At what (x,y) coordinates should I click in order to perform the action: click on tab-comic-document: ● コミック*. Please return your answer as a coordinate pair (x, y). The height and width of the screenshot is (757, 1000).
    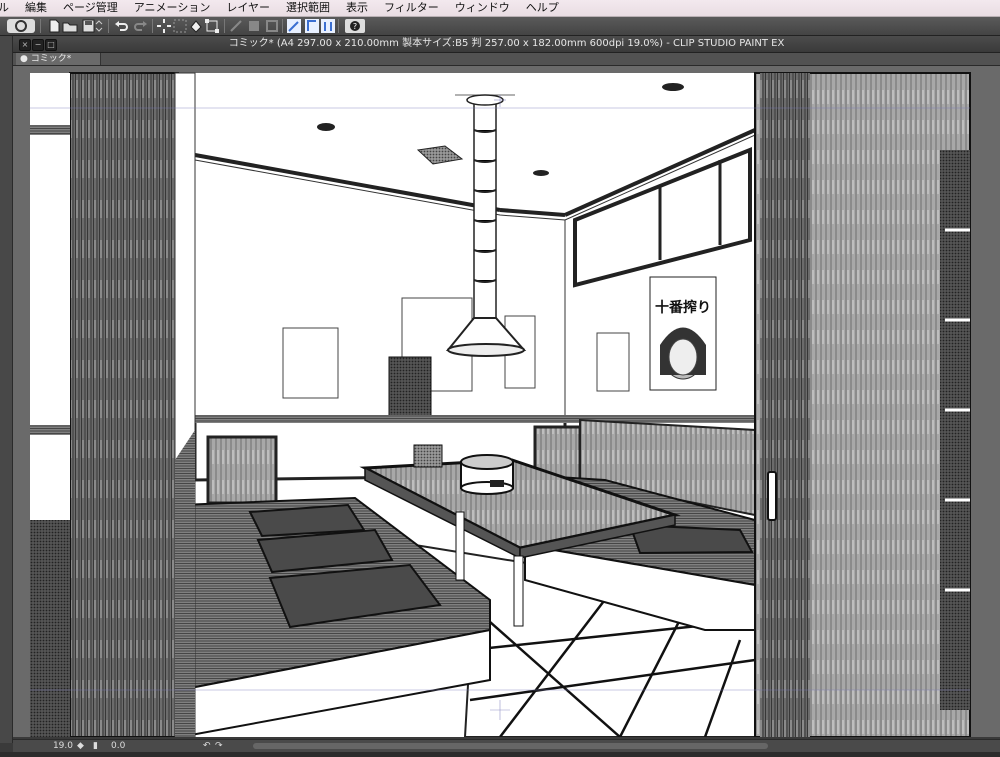
    Looking at the image, I should click on (58, 59).